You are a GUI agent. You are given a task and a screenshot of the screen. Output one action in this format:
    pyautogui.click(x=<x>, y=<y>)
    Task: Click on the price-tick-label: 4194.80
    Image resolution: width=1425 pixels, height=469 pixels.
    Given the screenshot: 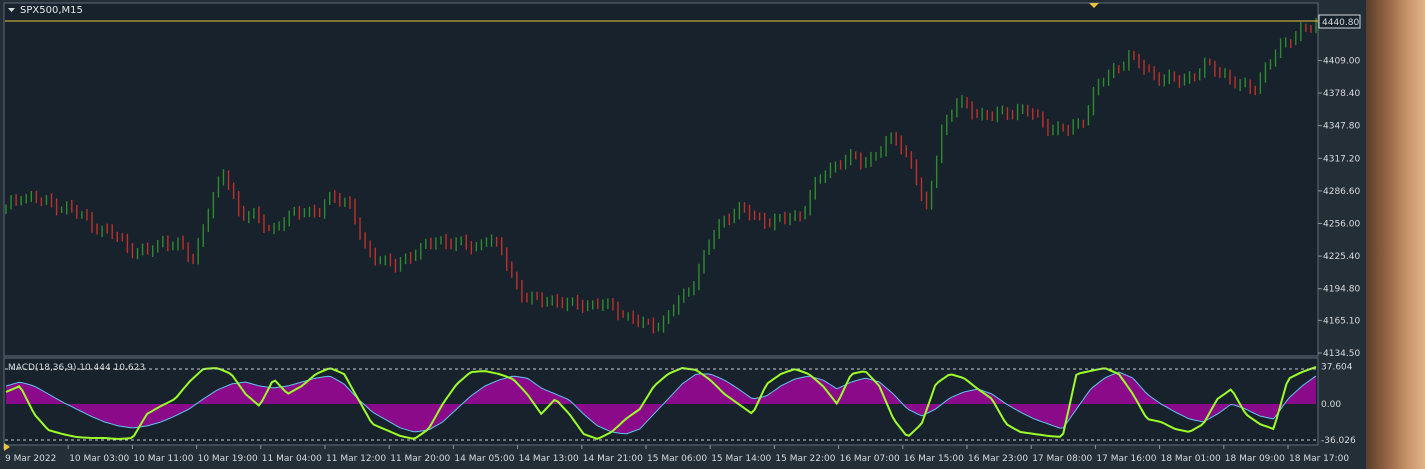 What is the action you would take?
    pyautogui.click(x=1341, y=290)
    